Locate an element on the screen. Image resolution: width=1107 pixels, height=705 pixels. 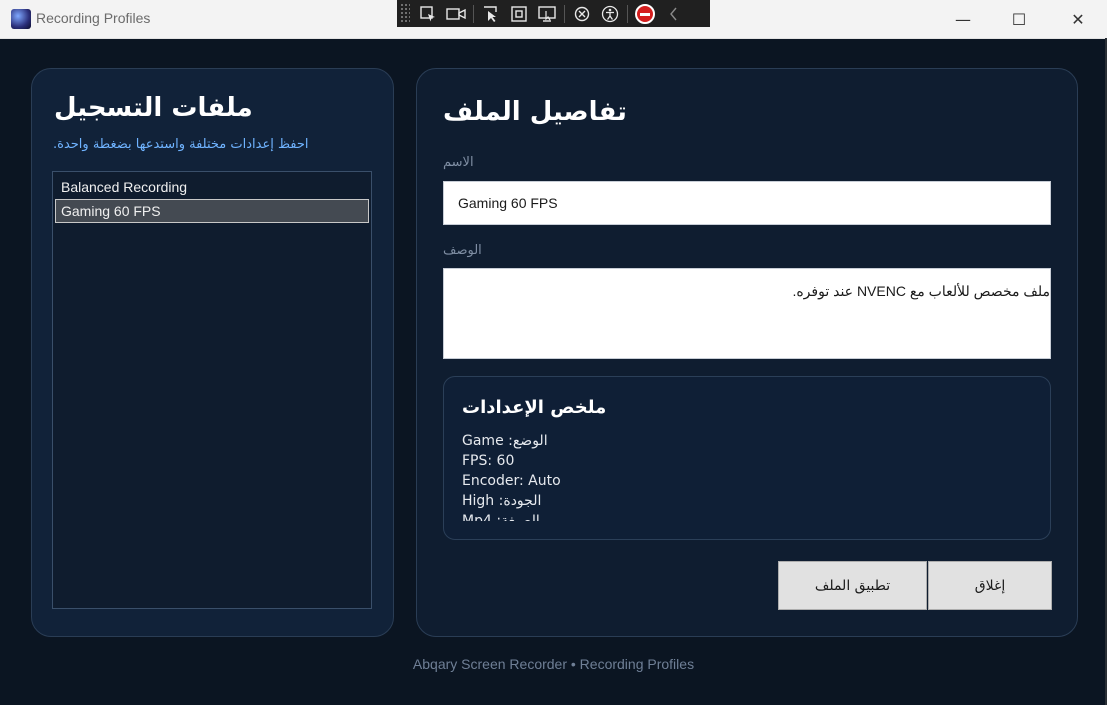
minimize-button: — is located at coordinates (963, 19).